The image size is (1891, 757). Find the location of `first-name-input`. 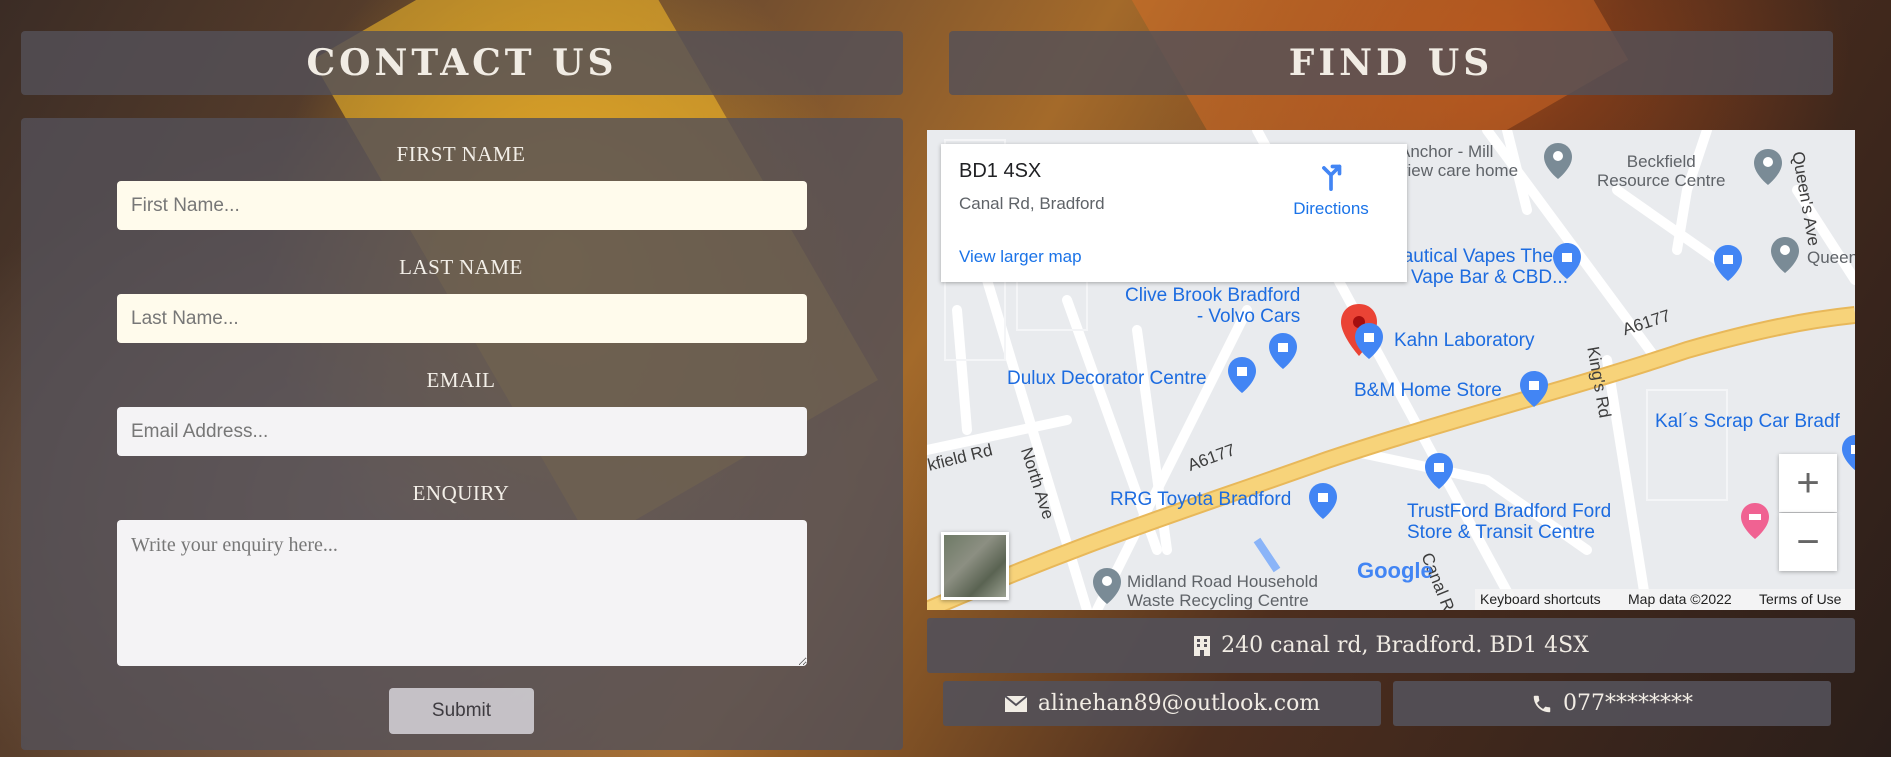

first-name-input is located at coordinates (462, 205).